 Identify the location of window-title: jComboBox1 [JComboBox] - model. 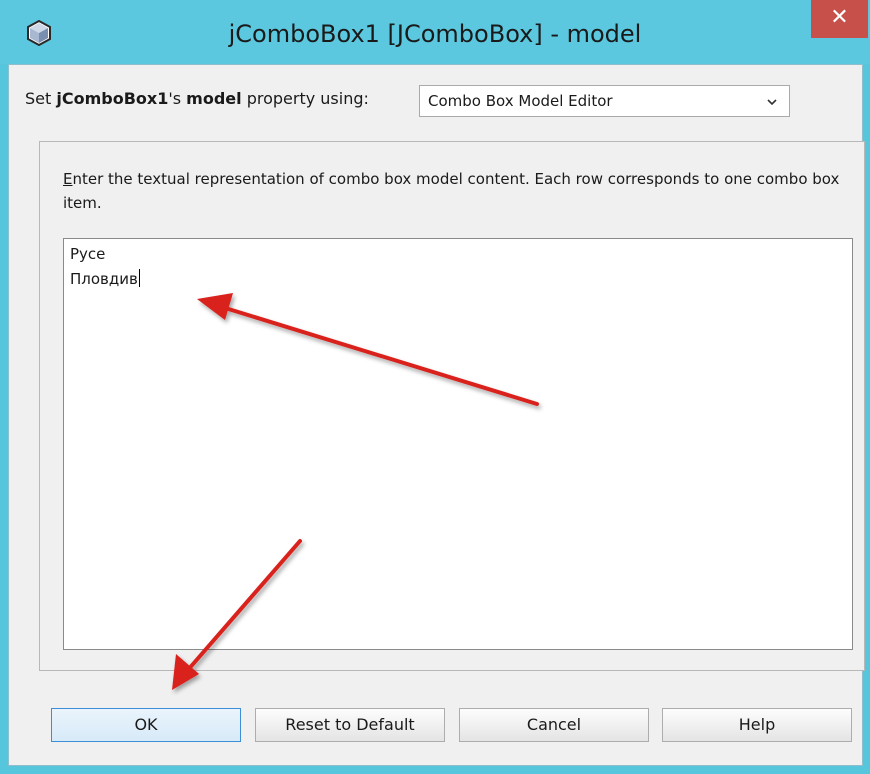
(435, 34).